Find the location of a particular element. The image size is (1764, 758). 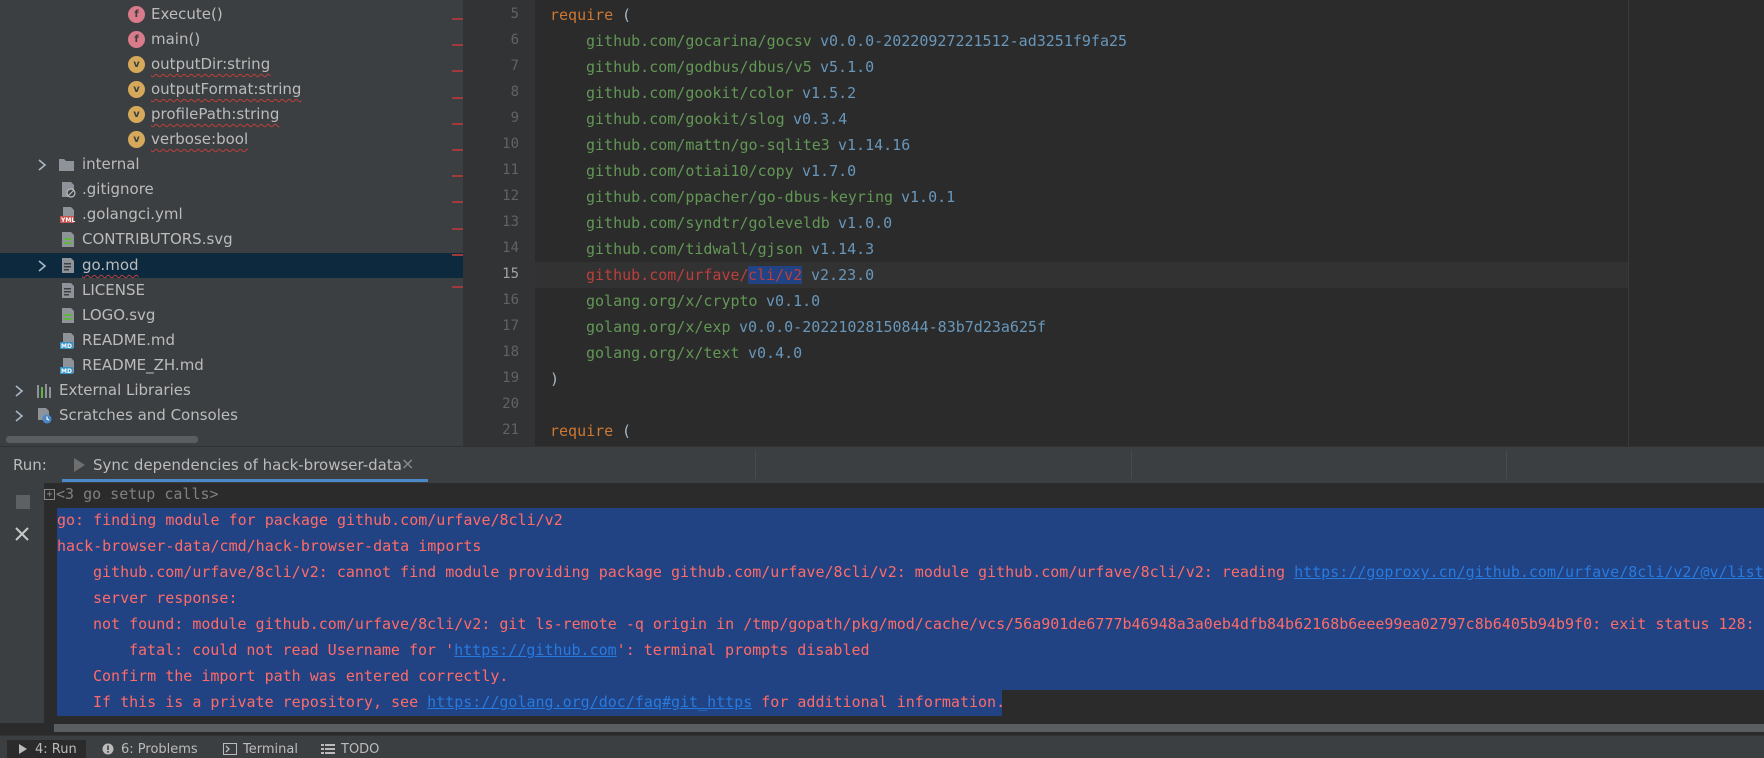

module-path: github.com/gocarina/gocsv is located at coordinates (699, 41).